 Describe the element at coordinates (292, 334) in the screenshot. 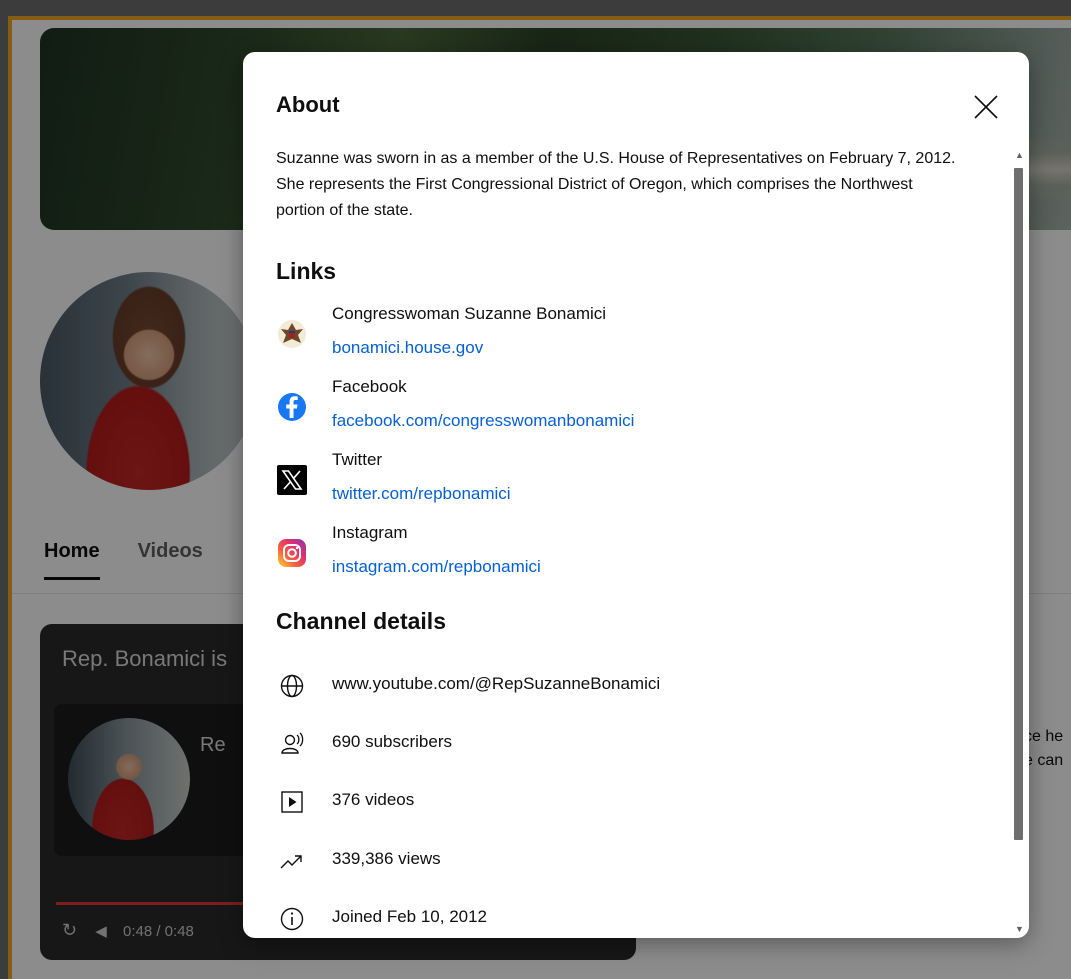

I see `house-seal-icon` at that location.